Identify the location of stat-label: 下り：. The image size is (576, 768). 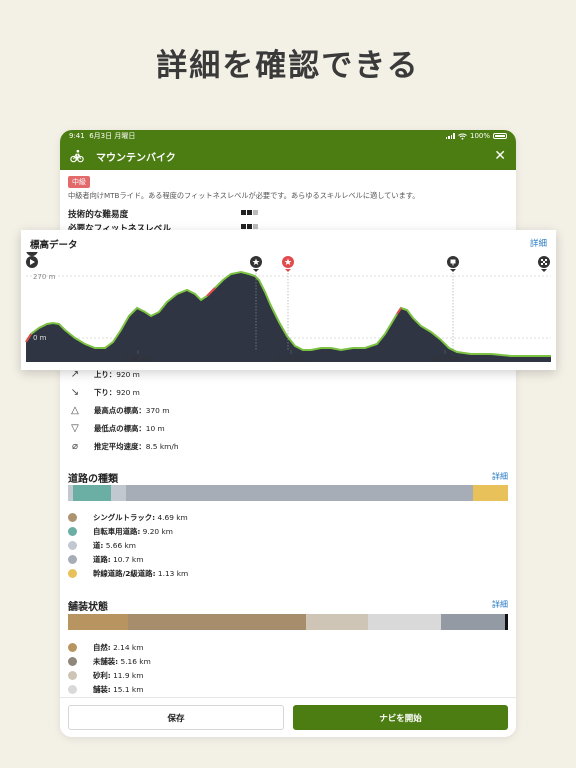
(105, 392).